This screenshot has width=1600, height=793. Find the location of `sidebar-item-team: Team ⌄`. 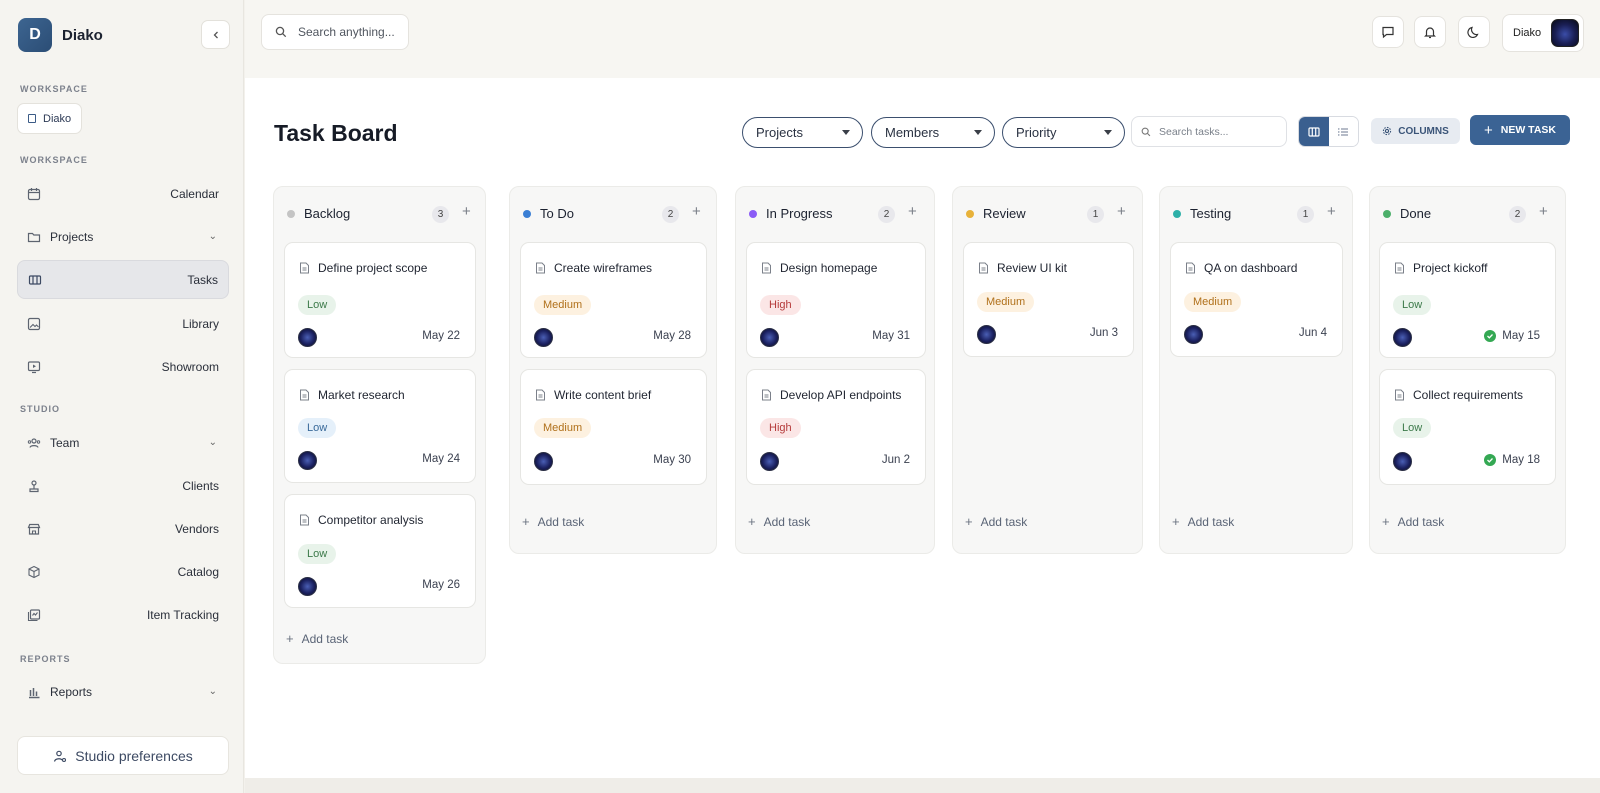

sidebar-item-team: Team ⌄ is located at coordinates (123, 442).